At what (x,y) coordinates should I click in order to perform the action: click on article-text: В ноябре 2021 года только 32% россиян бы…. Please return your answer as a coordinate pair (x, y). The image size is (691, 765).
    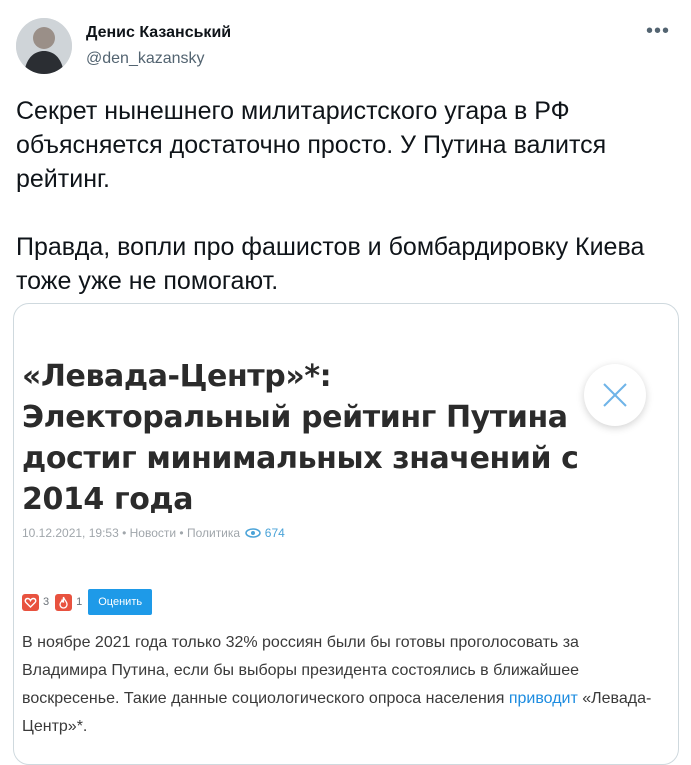
    Looking at the image, I should click on (342, 685).